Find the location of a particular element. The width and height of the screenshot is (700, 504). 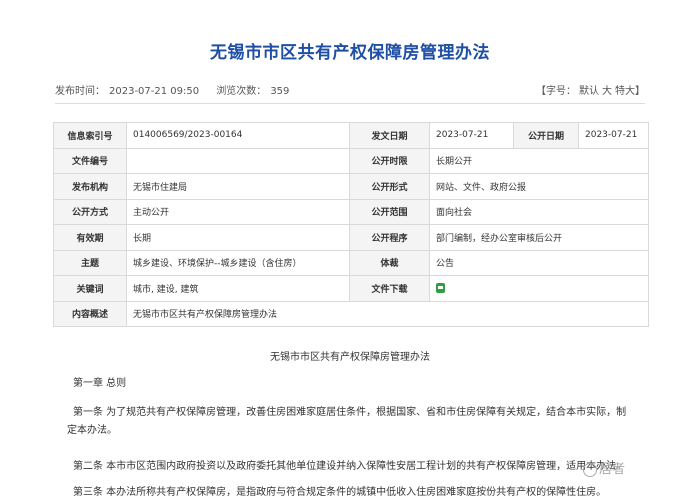

keywords-label: 关键词 is located at coordinates (90, 288).